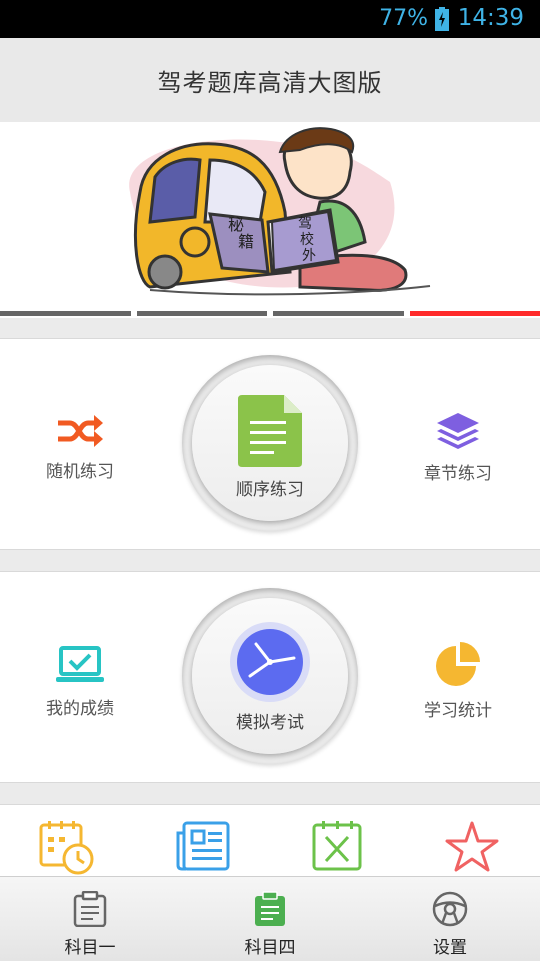 Image resolution: width=540 pixels, height=961 pixels. I want to click on nav-subject-one: 科目一, so click(90, 919).